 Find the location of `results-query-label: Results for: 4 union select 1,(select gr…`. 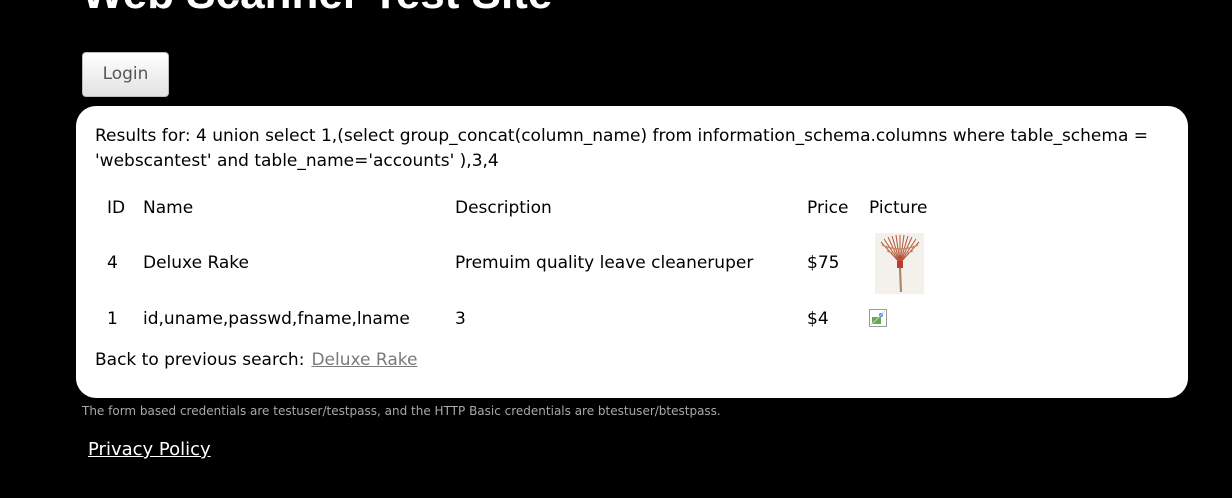

results-query-label: Results for: 4 union select 1,(select gr… is located at coordinates (622, 148).